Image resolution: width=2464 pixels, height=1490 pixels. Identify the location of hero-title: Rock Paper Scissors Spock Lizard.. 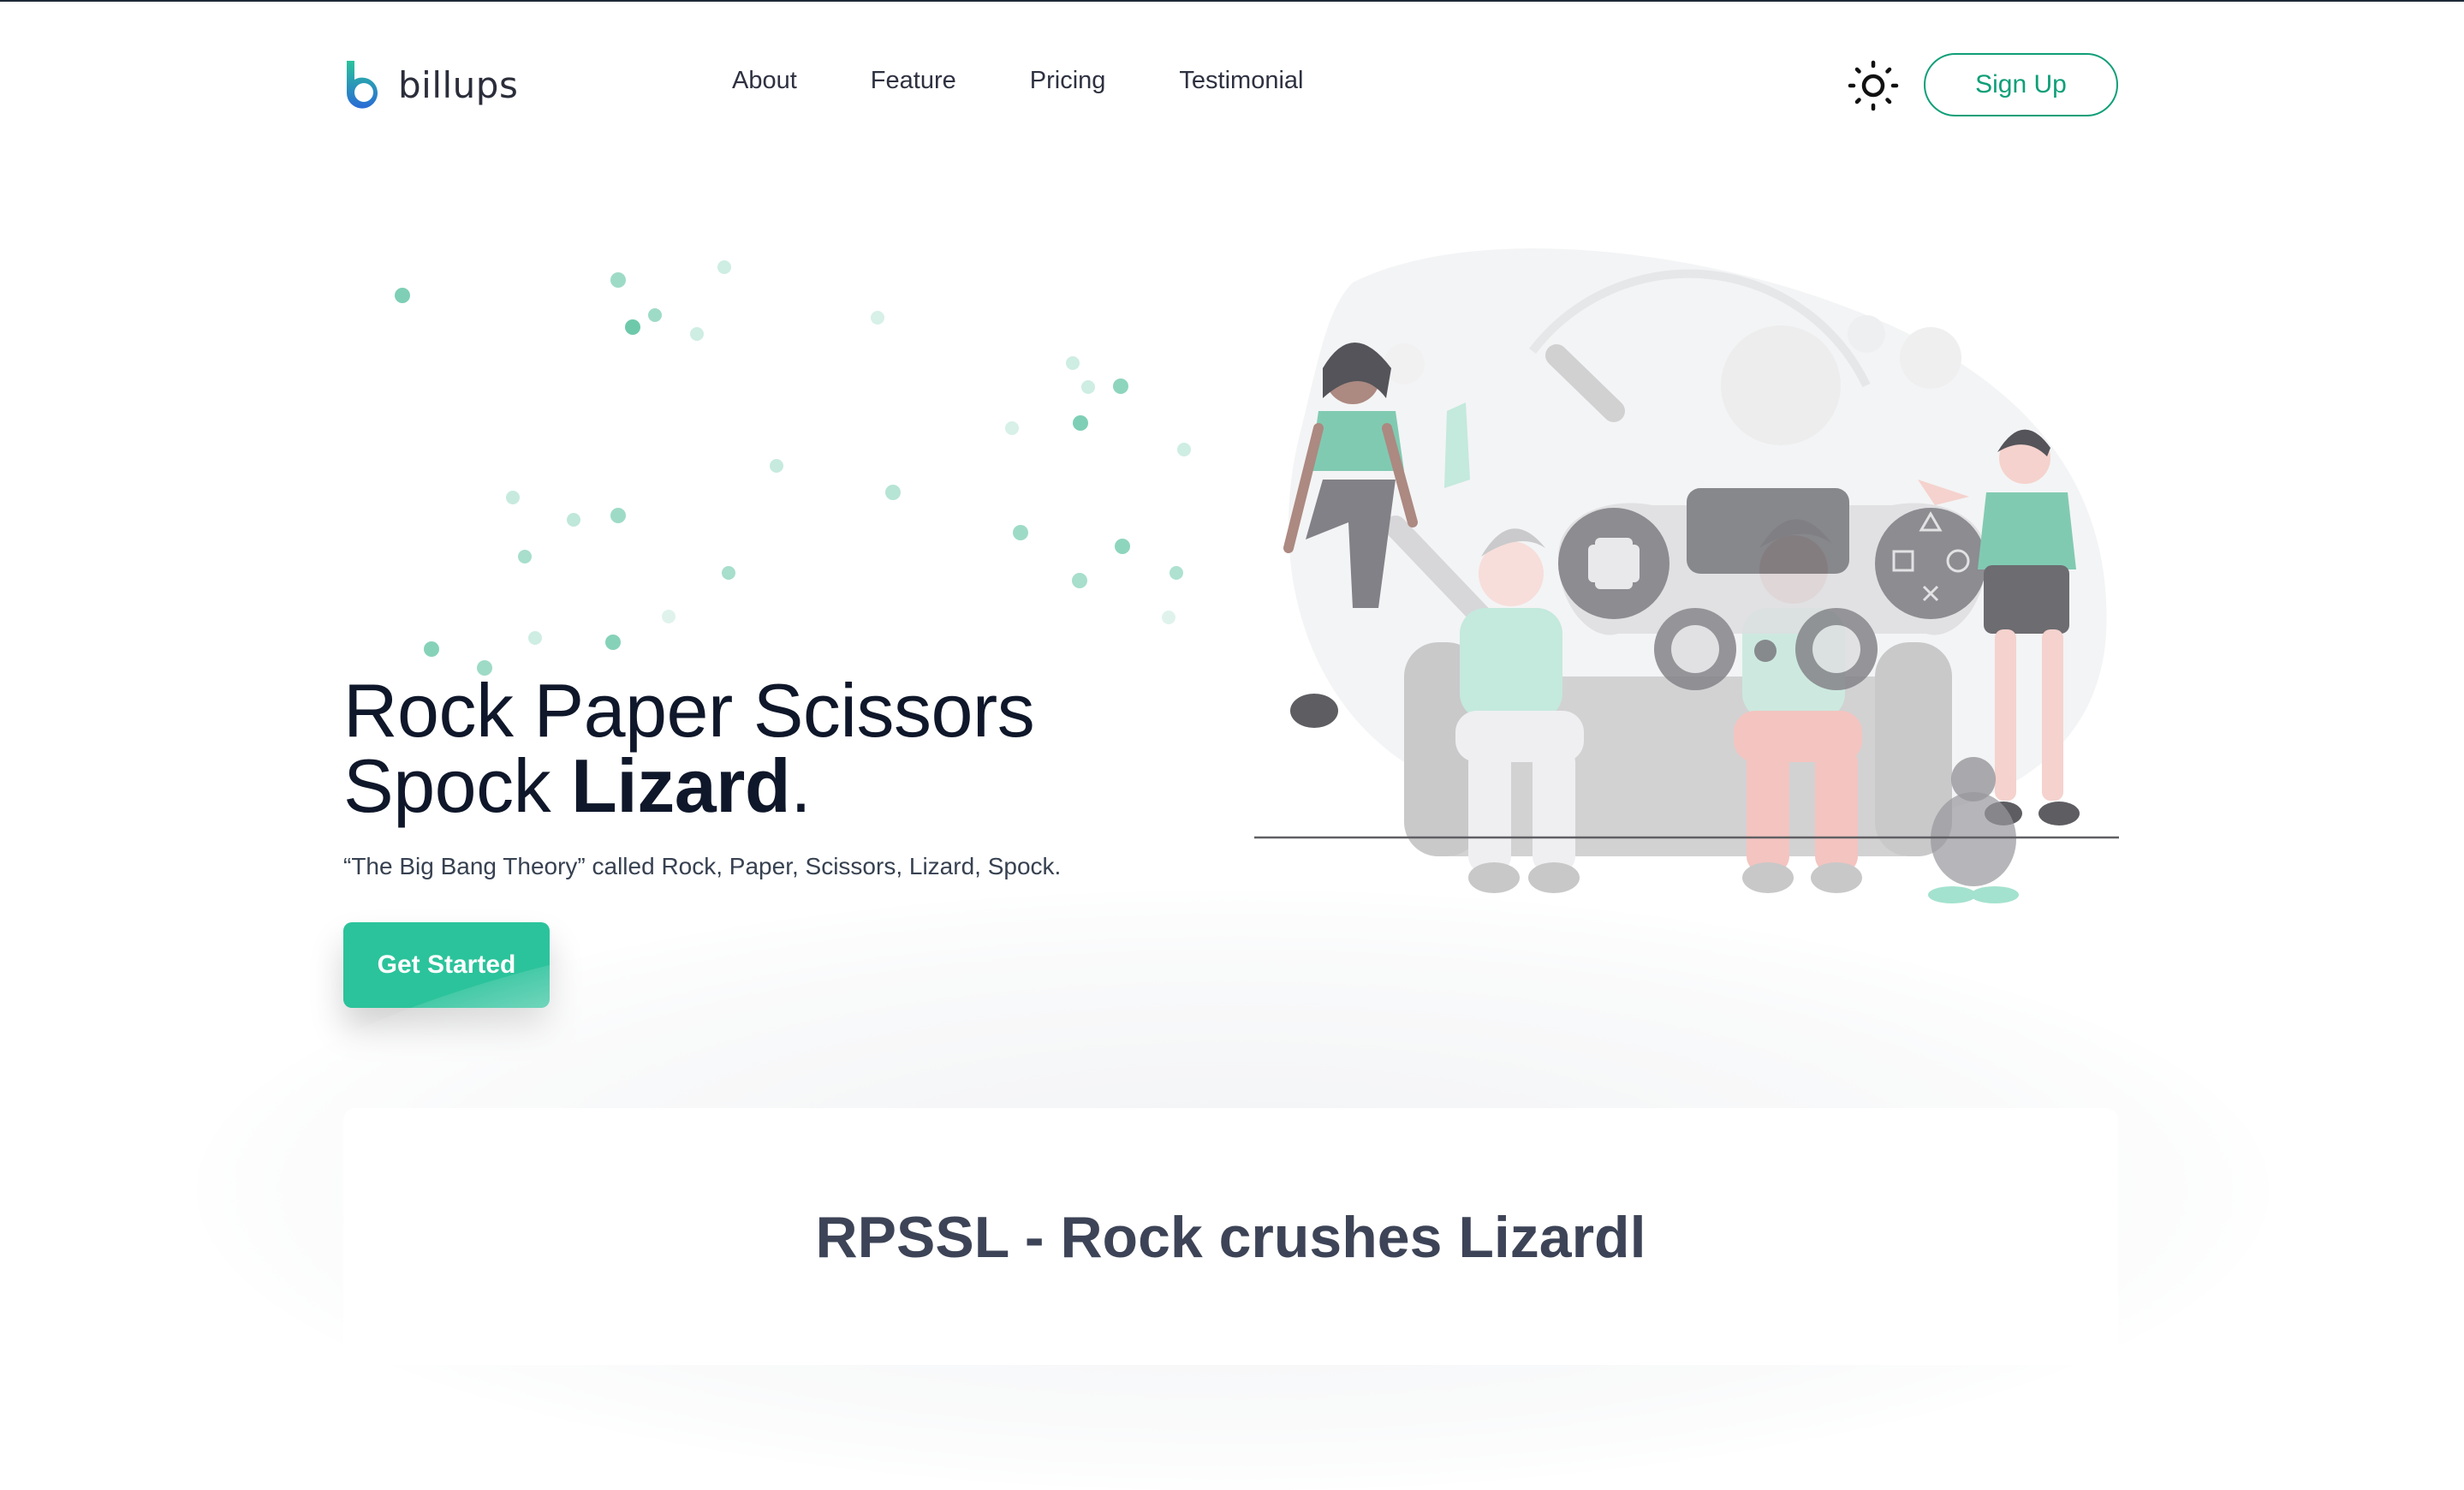
(689, 749).